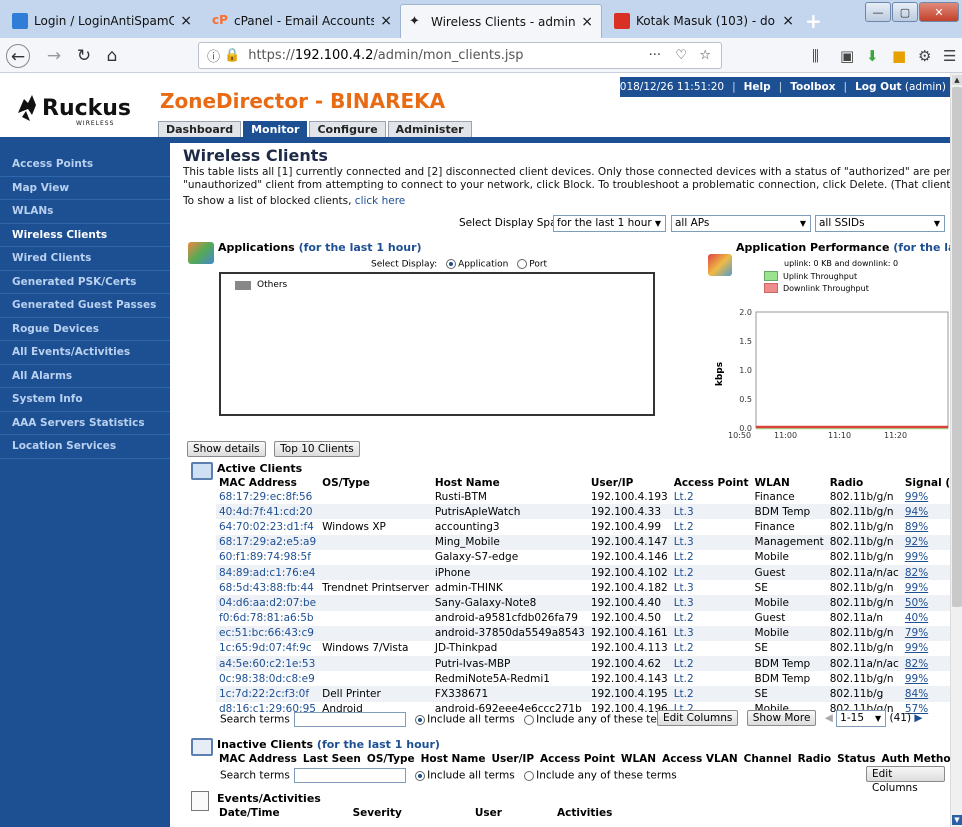 This screenshot has width=962, height=827. What do you see at coordinates (268, 633) in the screenshot?
I see `mac-address-cell: ec:51:bc:66:43:c9` at bounding box center [268, 633].